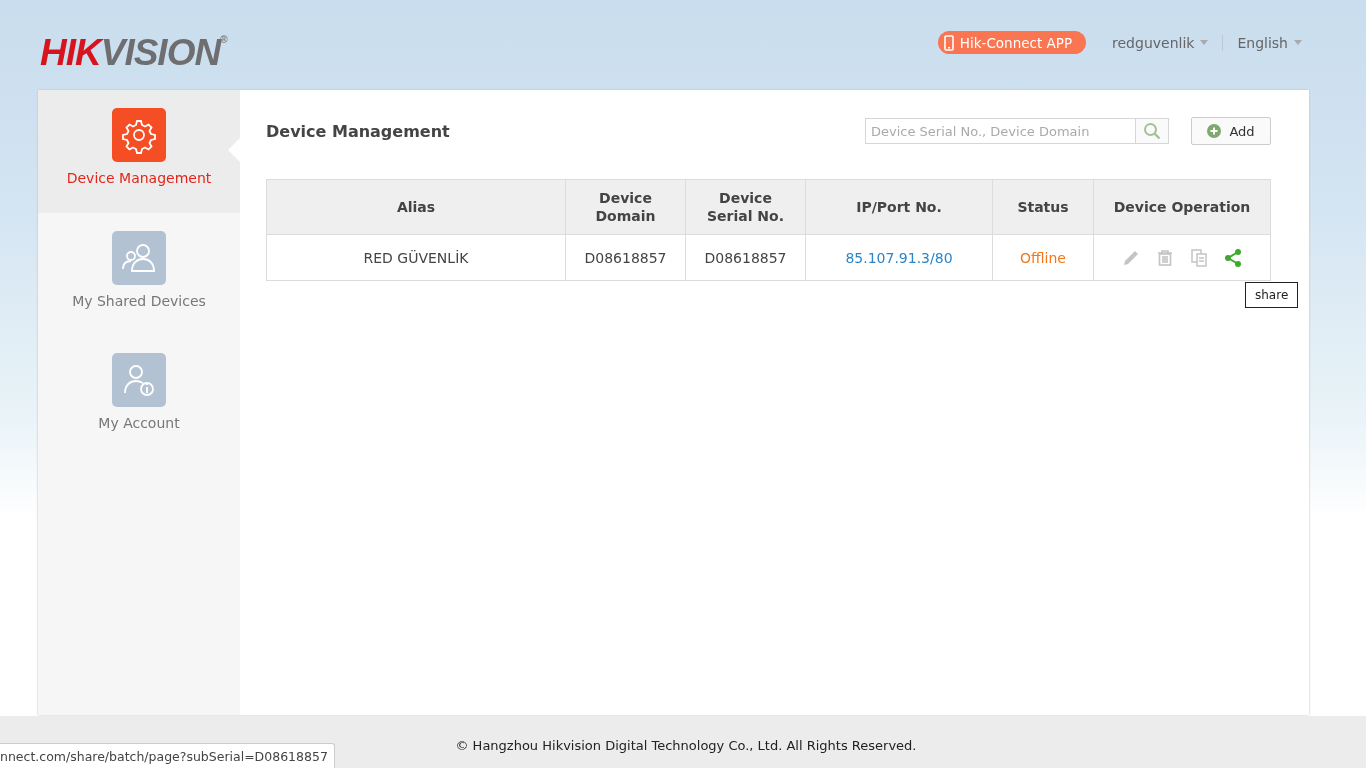 The height and width of the screenshot is (768, 1366). What do you see at coordinates (899, 207) in the screenshot?
I see `column-header: IP/Port No.` at bounding box center [899, 207].